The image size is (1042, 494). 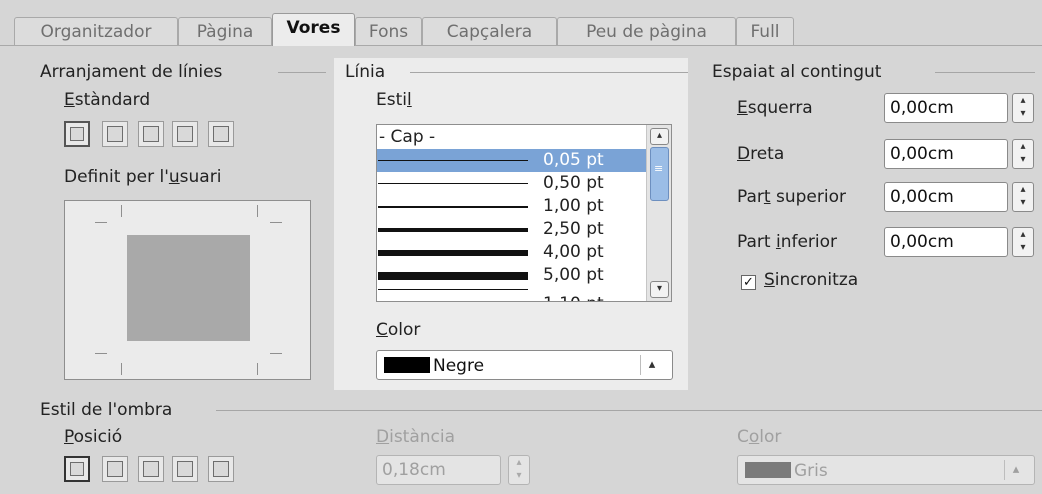 What do you see at coordinates (946, 108) in the screenshot?
I see `left-spacing-input: 0,00cm` at bounding box center [946, 108].